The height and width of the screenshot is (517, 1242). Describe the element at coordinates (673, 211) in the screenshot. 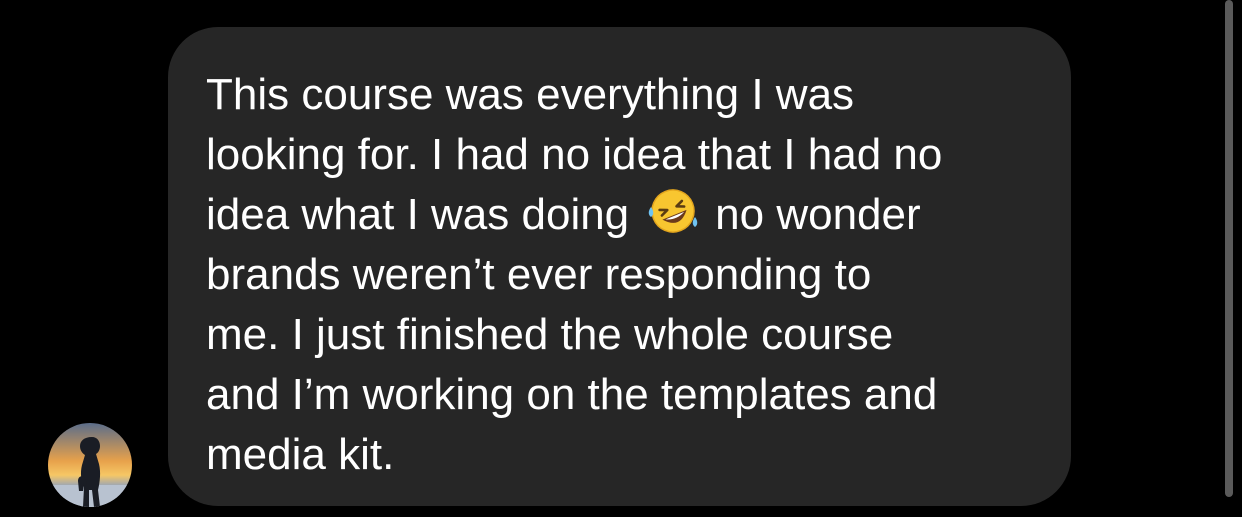

I see `rolling-on-floor-laughing-icon` at that location.